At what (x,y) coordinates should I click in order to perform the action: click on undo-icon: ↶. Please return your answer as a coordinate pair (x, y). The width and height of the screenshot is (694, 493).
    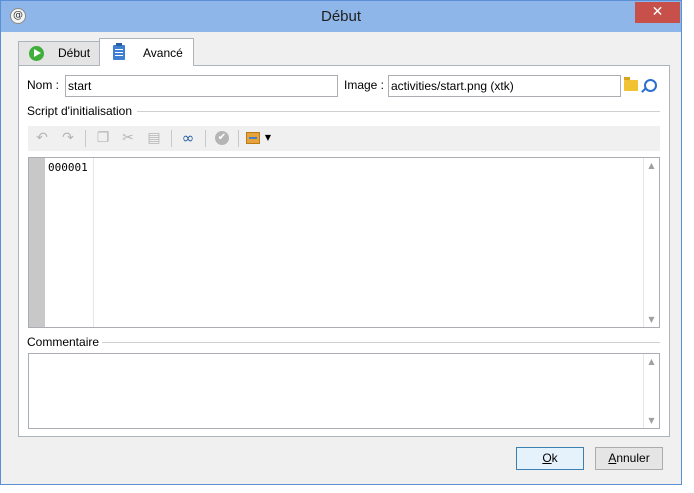
    Looking at the image, I should click on (42, 138).